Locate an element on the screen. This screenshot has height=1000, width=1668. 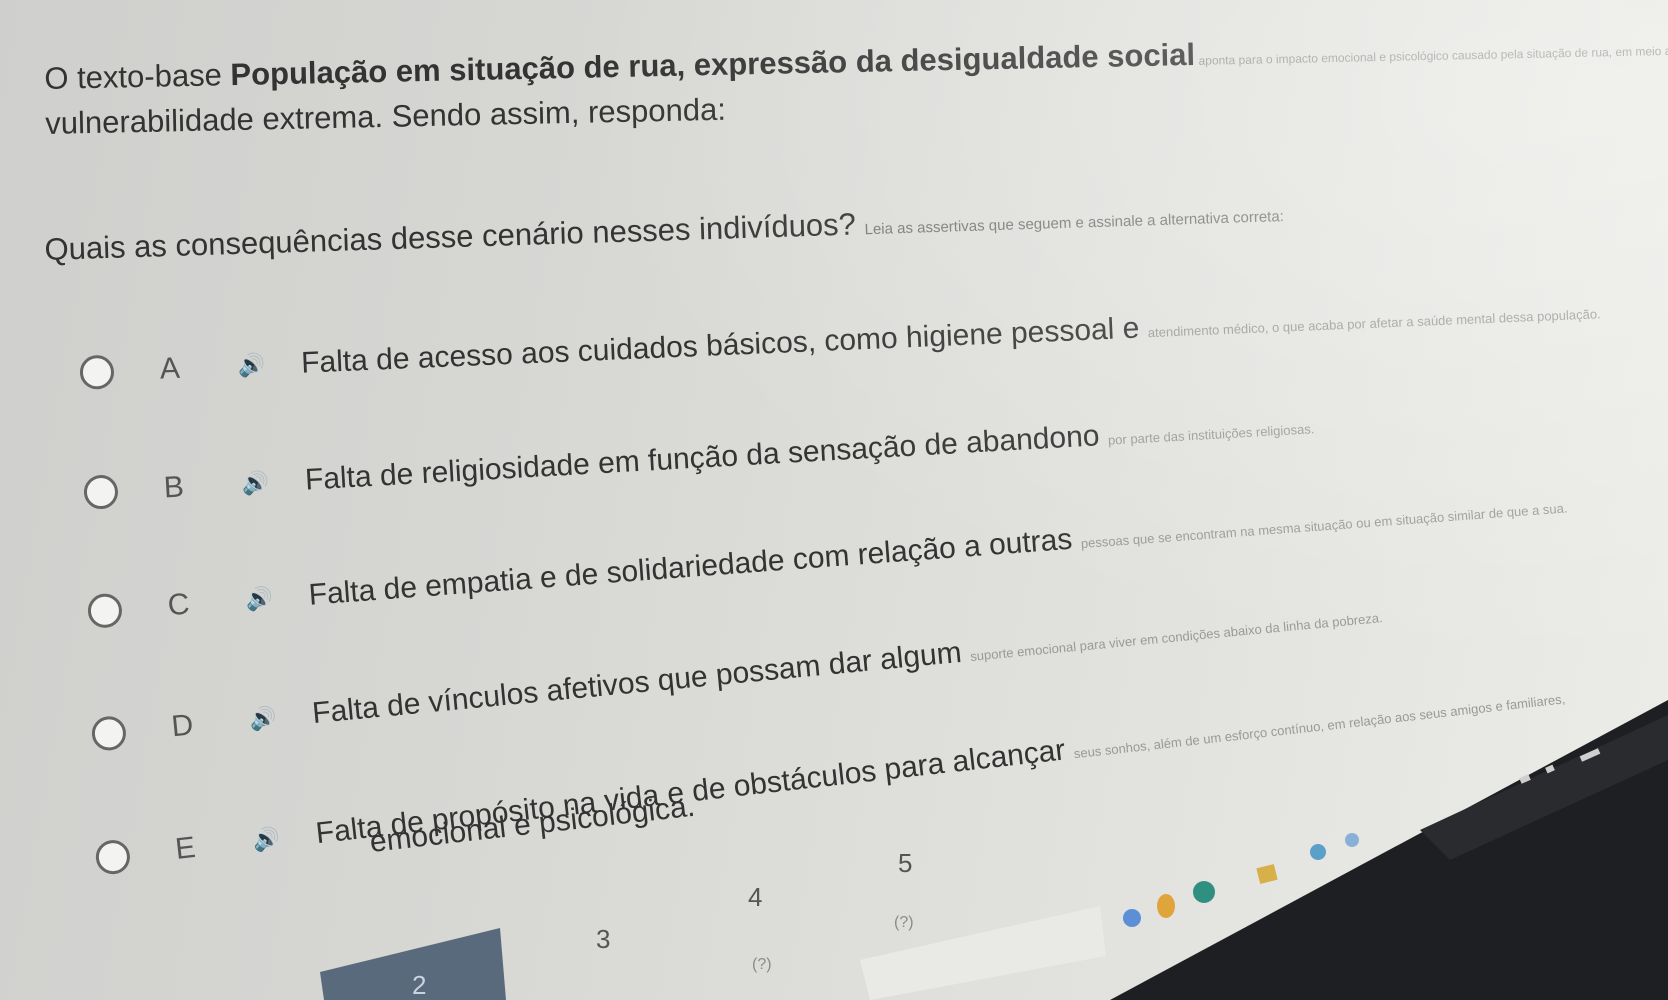
store-icon is located at coordinates (1318, 852).